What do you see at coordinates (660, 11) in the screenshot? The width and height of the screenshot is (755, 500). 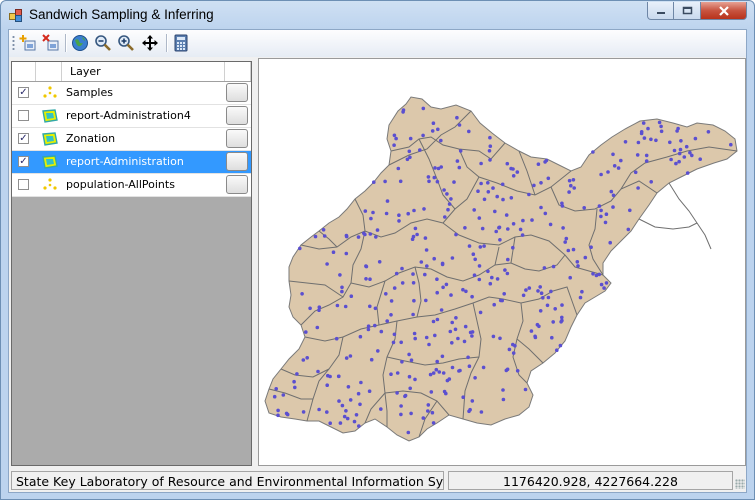 I see `minimize-button` at bounding box center [660, 11].